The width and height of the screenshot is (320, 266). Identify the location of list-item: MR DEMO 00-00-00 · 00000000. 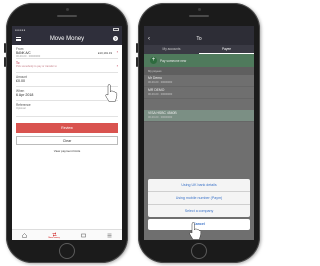
(199, 93).